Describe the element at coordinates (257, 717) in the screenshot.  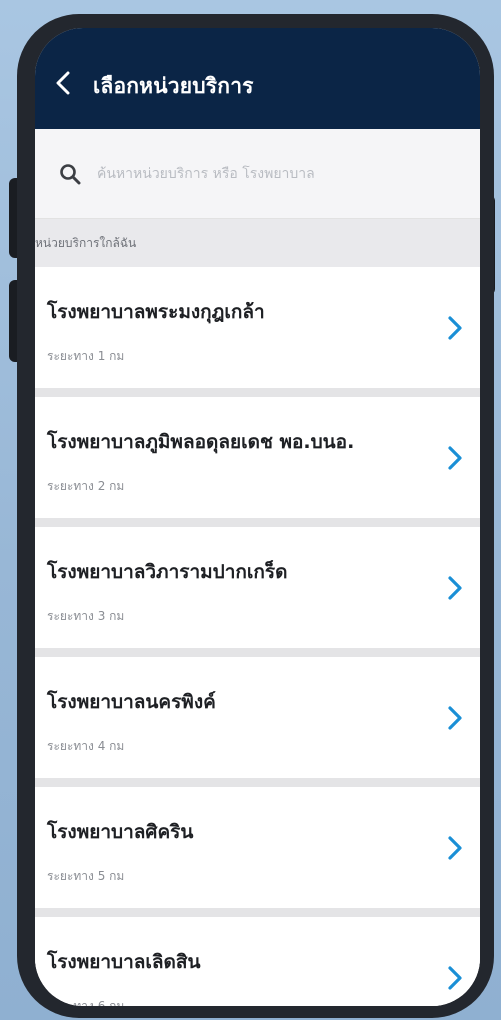
I see `list-item: โรงพยาบาลนครพิงค์ ระยะทาง 4 กม` at that location.